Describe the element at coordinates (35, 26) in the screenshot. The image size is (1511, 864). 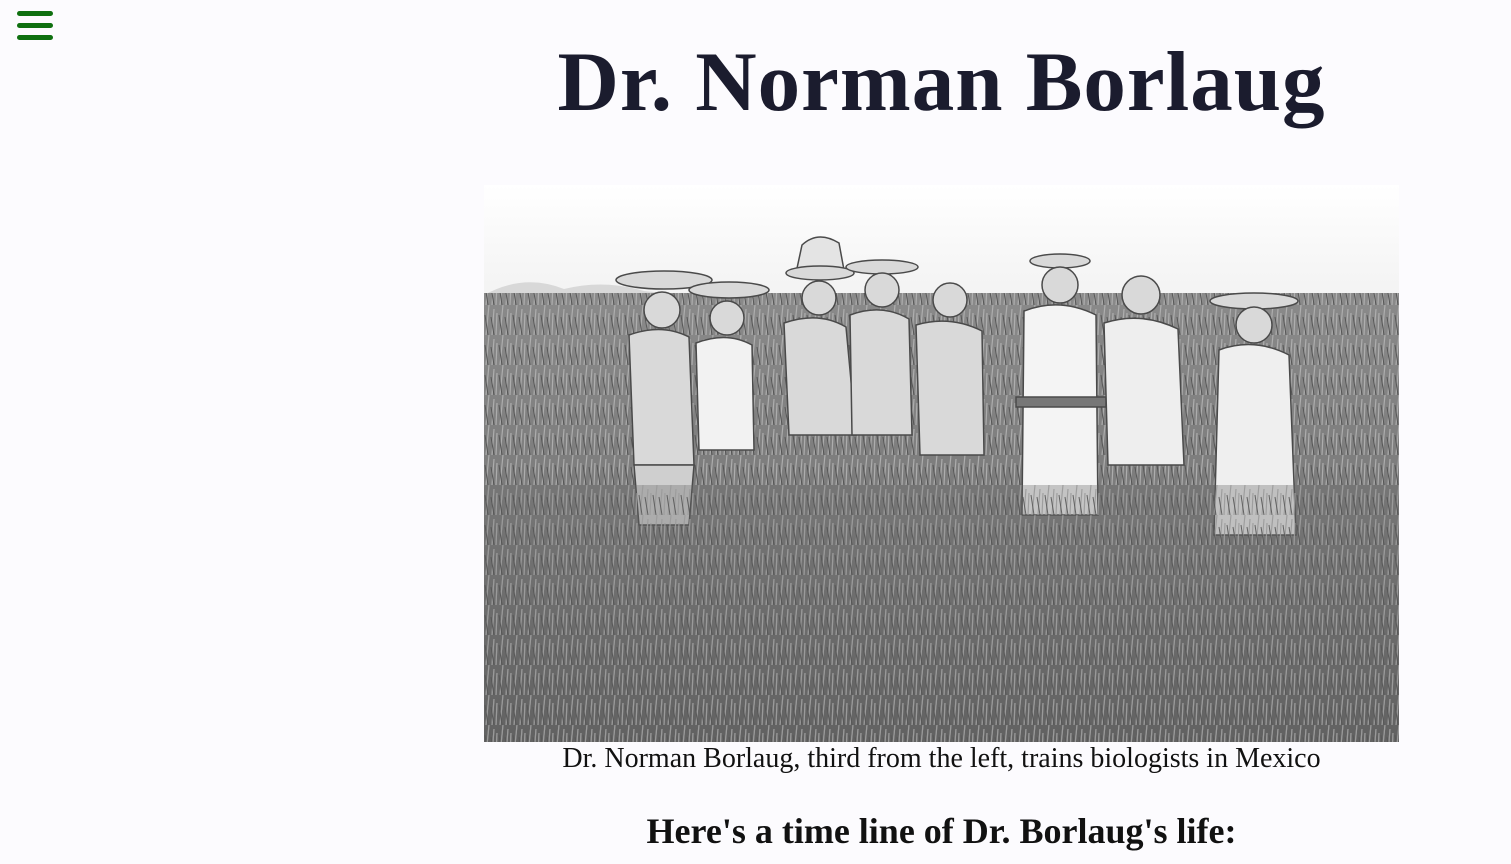
I see `menu-button` at that location.